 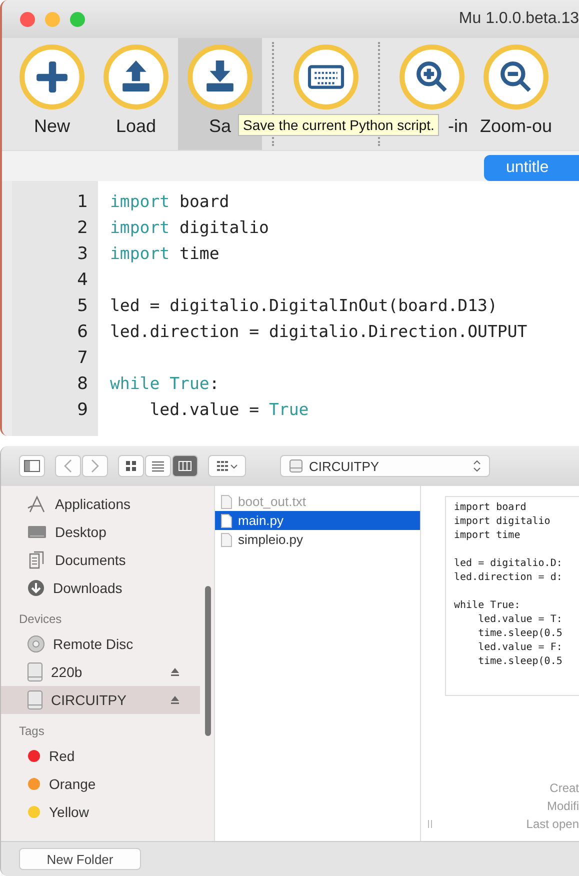 I want to click on sidebar-item: 220b, so click(x=100, y=672).